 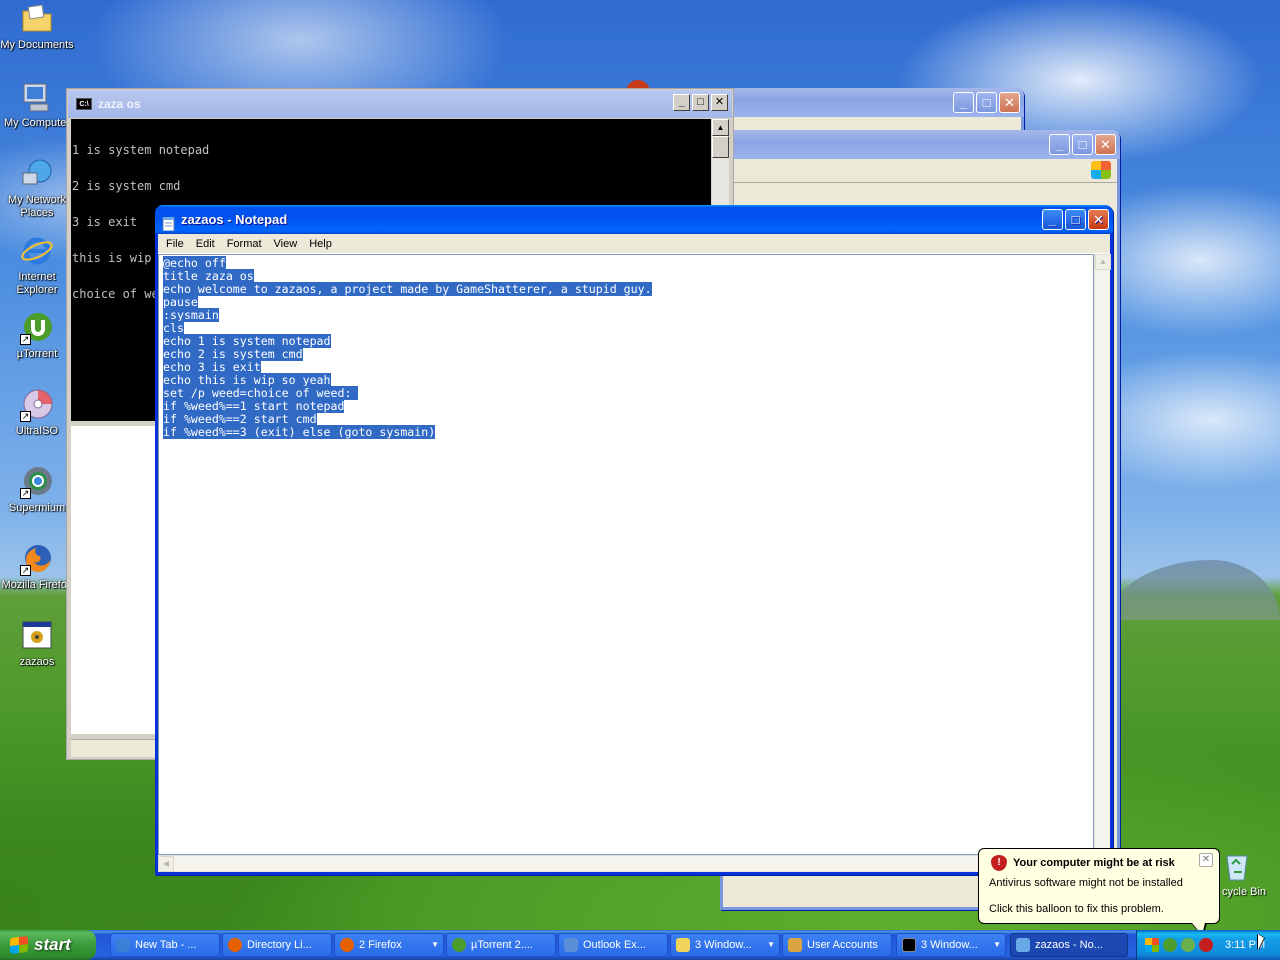 What do you see at coordinates (37, 559) in the screenshot?
I see `firefox-icon: ↗` at bounding box center [37, 559].